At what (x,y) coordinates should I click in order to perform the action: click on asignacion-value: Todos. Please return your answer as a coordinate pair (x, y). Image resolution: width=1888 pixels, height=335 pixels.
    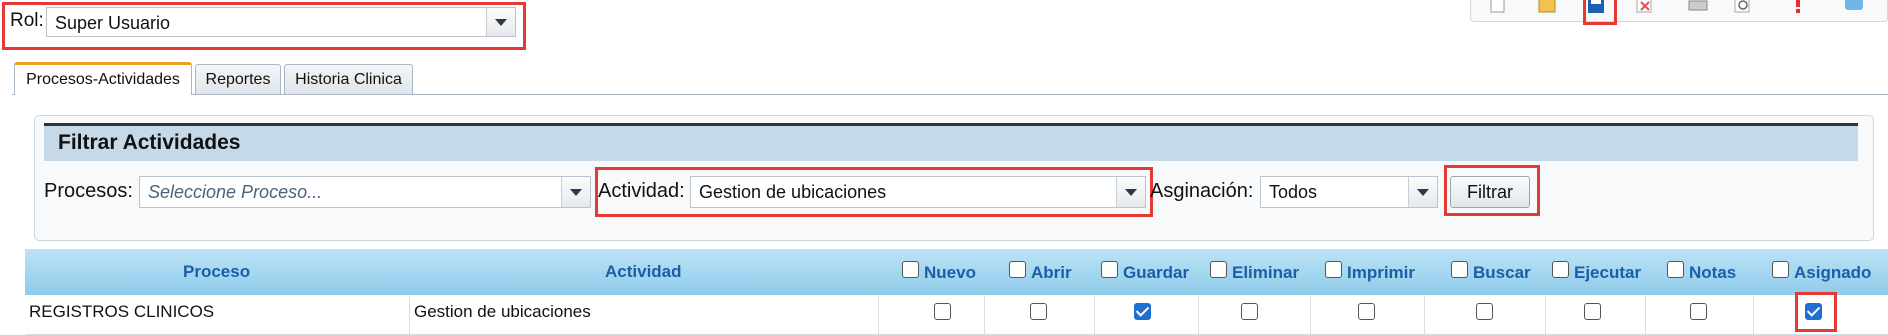
    Looking at the image, I should click on (1293, 192).